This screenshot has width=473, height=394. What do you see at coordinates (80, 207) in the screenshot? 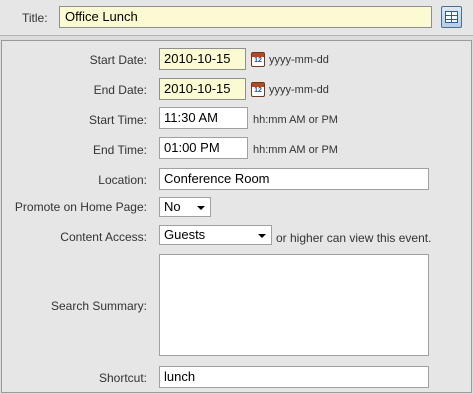
I see `promote-label: Promote on Home Page:` at bounding box center [80, 207].